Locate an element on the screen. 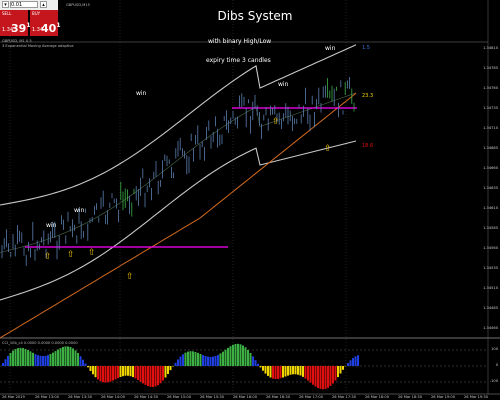 The image size is (500, 400). time-tick-label: 26 Mar 16:30 is located at coordinates (278, 397).